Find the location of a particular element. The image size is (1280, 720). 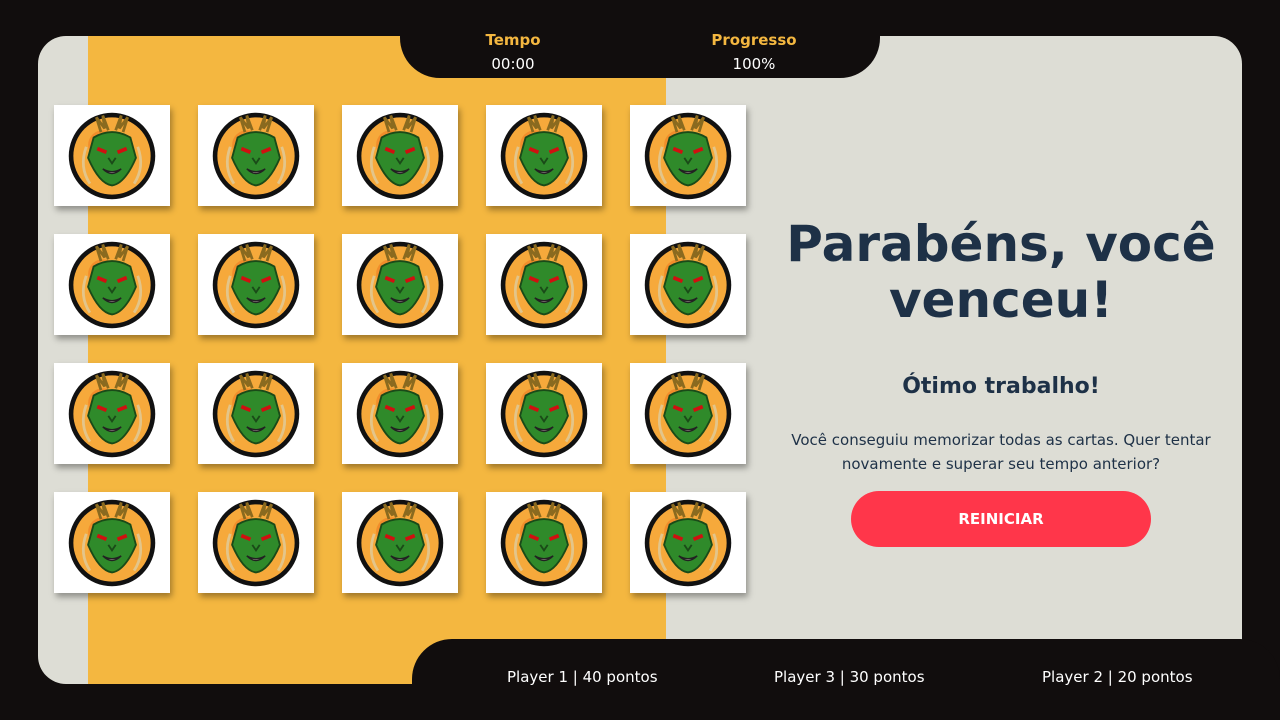

time-stat: Tempo 00:00 is located at coordinates (513, 52).